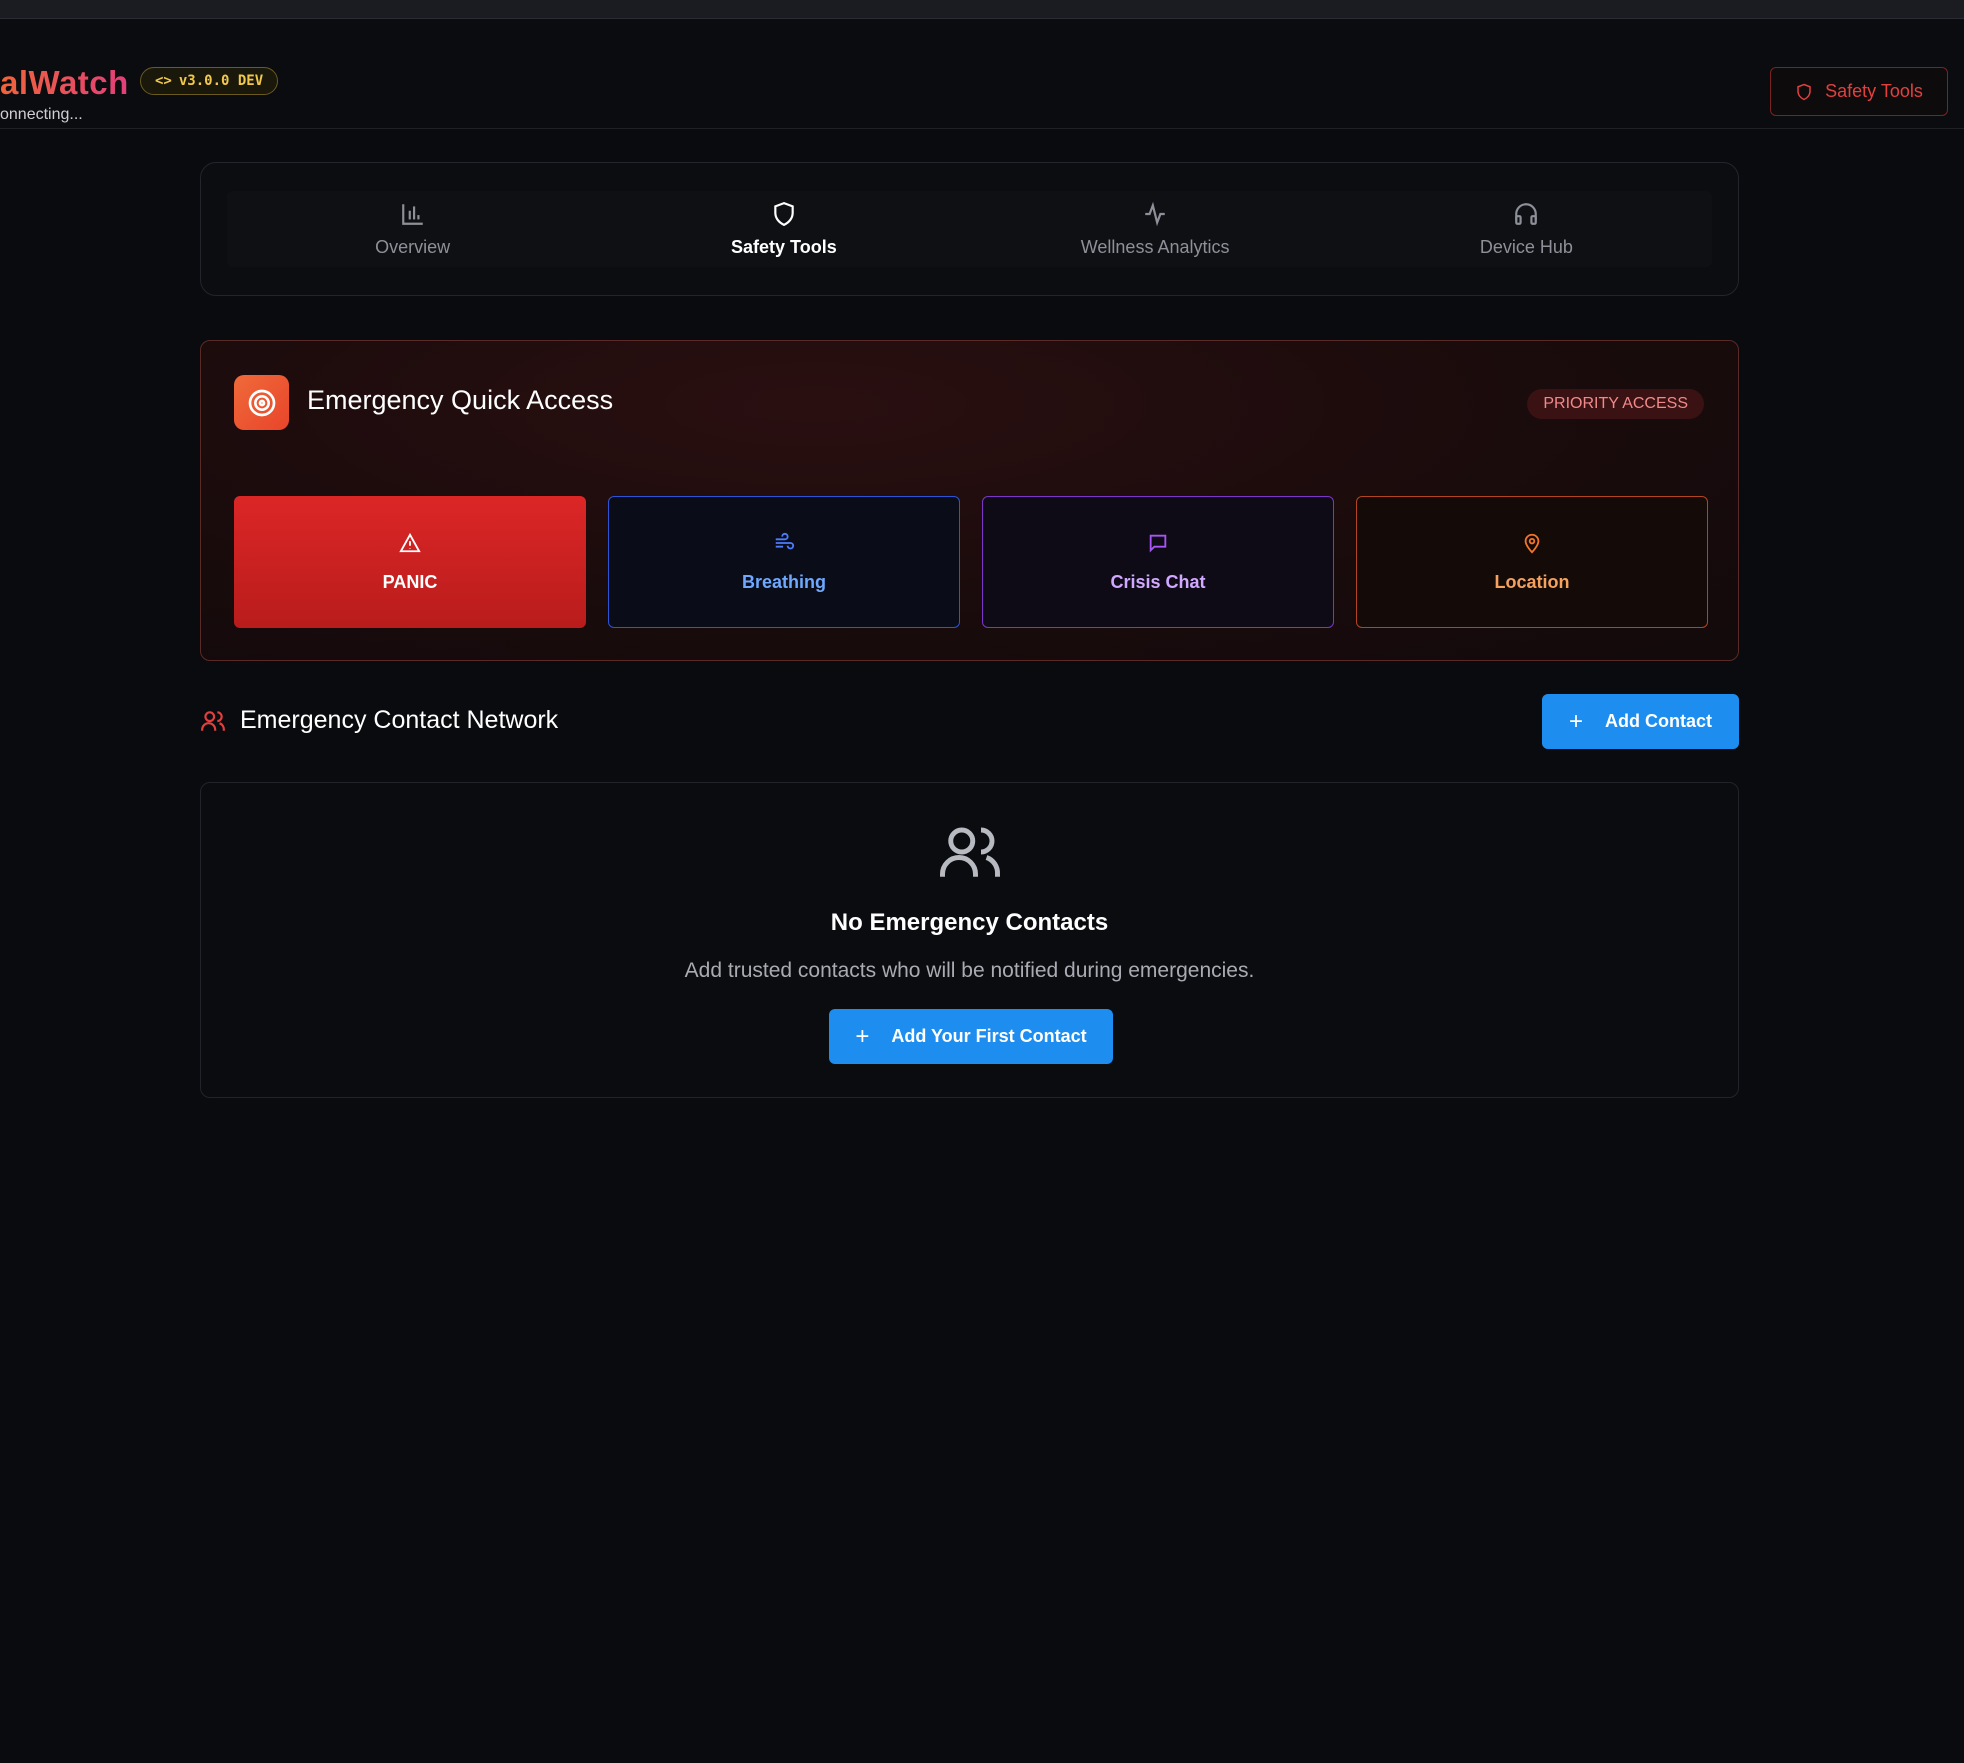 The image size is (1964, 1763). Describe the element at coordinates (399, 720) in the screenshot. I see `section-title: Emergency Contact Network` at that location.